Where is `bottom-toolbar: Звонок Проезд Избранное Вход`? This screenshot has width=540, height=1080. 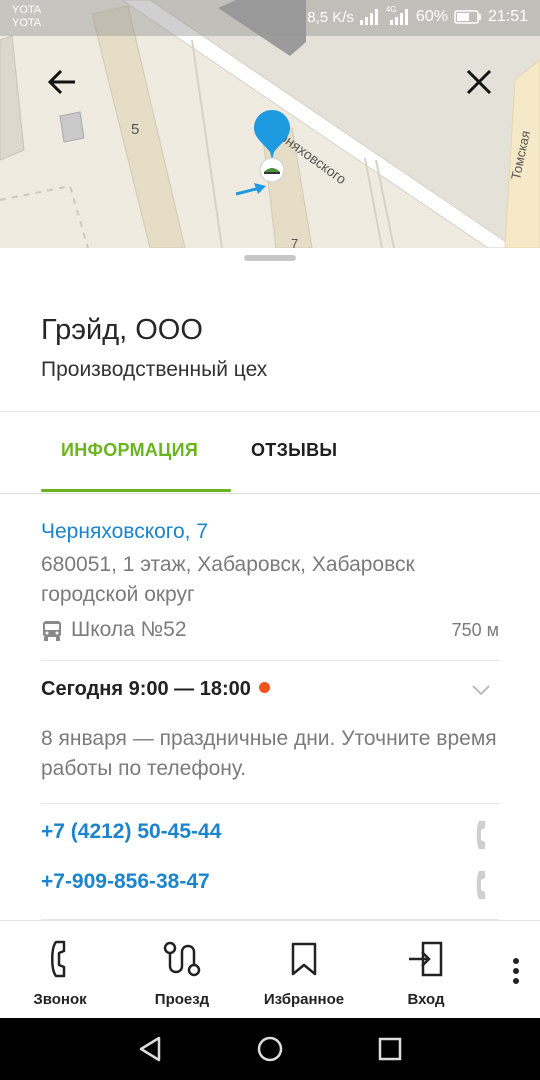 bottom-toolbar: Звонок Проезд Избранное Вход is located at coordinates (270, 969).